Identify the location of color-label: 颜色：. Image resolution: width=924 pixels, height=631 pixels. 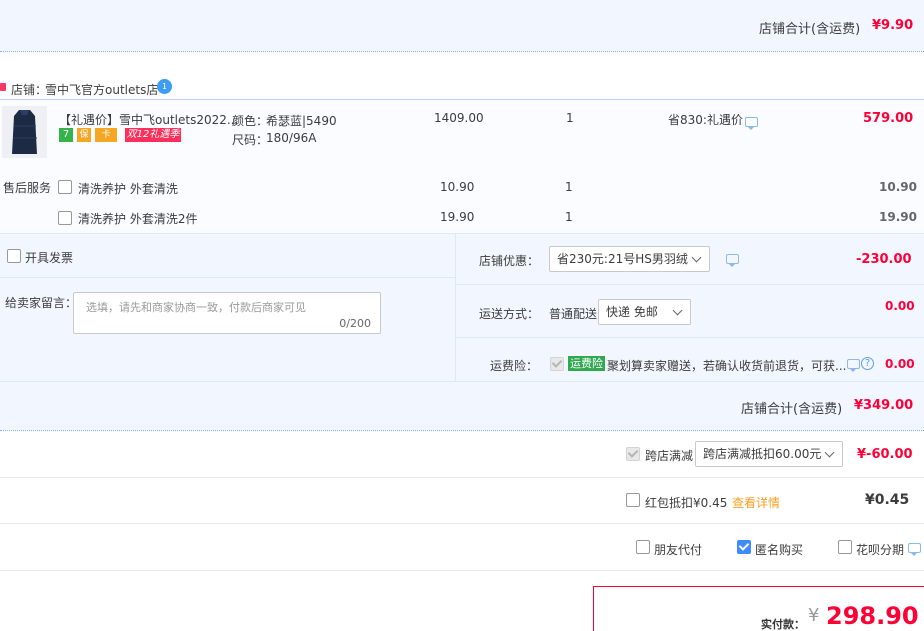
(250, 121).